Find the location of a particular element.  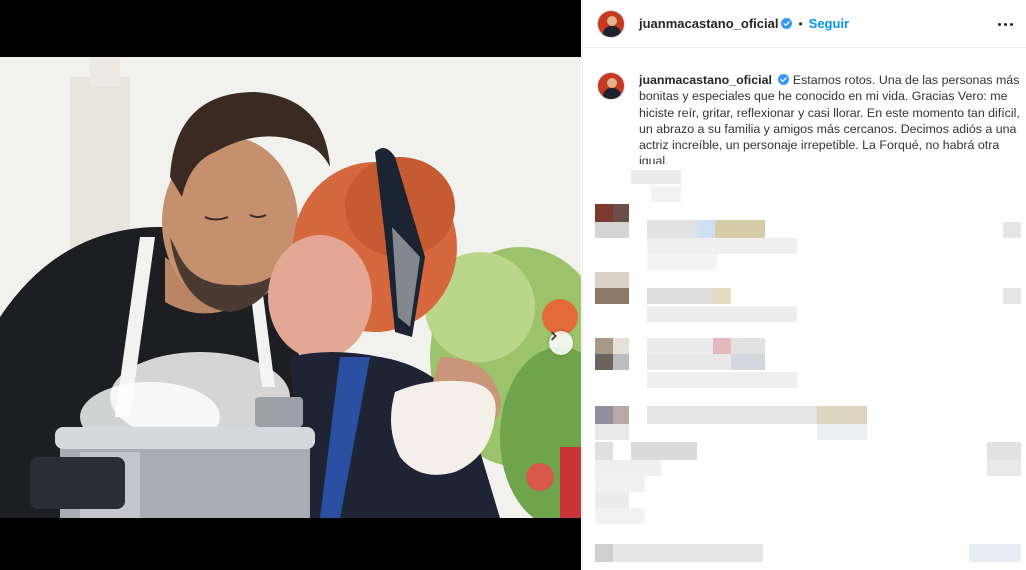

caption-username: juanmacastano_oficial is located at coordinates (705, 80).